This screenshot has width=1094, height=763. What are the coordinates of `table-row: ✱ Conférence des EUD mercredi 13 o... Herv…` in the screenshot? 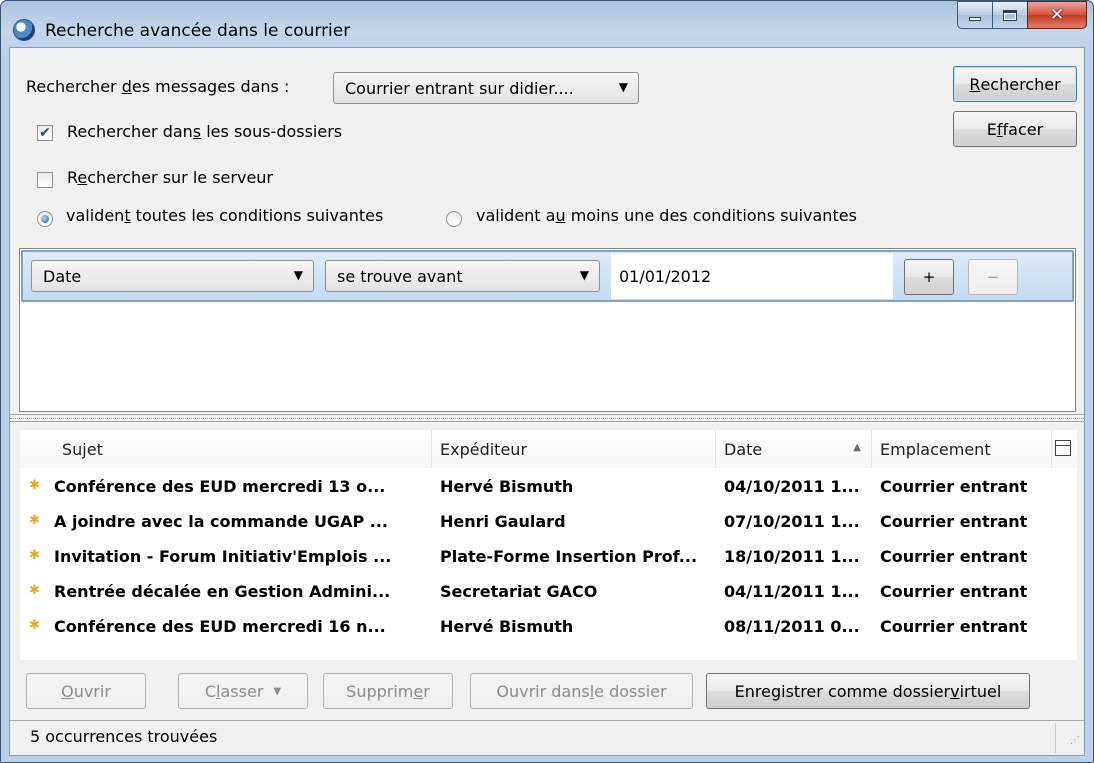 It's located at (548, 487).